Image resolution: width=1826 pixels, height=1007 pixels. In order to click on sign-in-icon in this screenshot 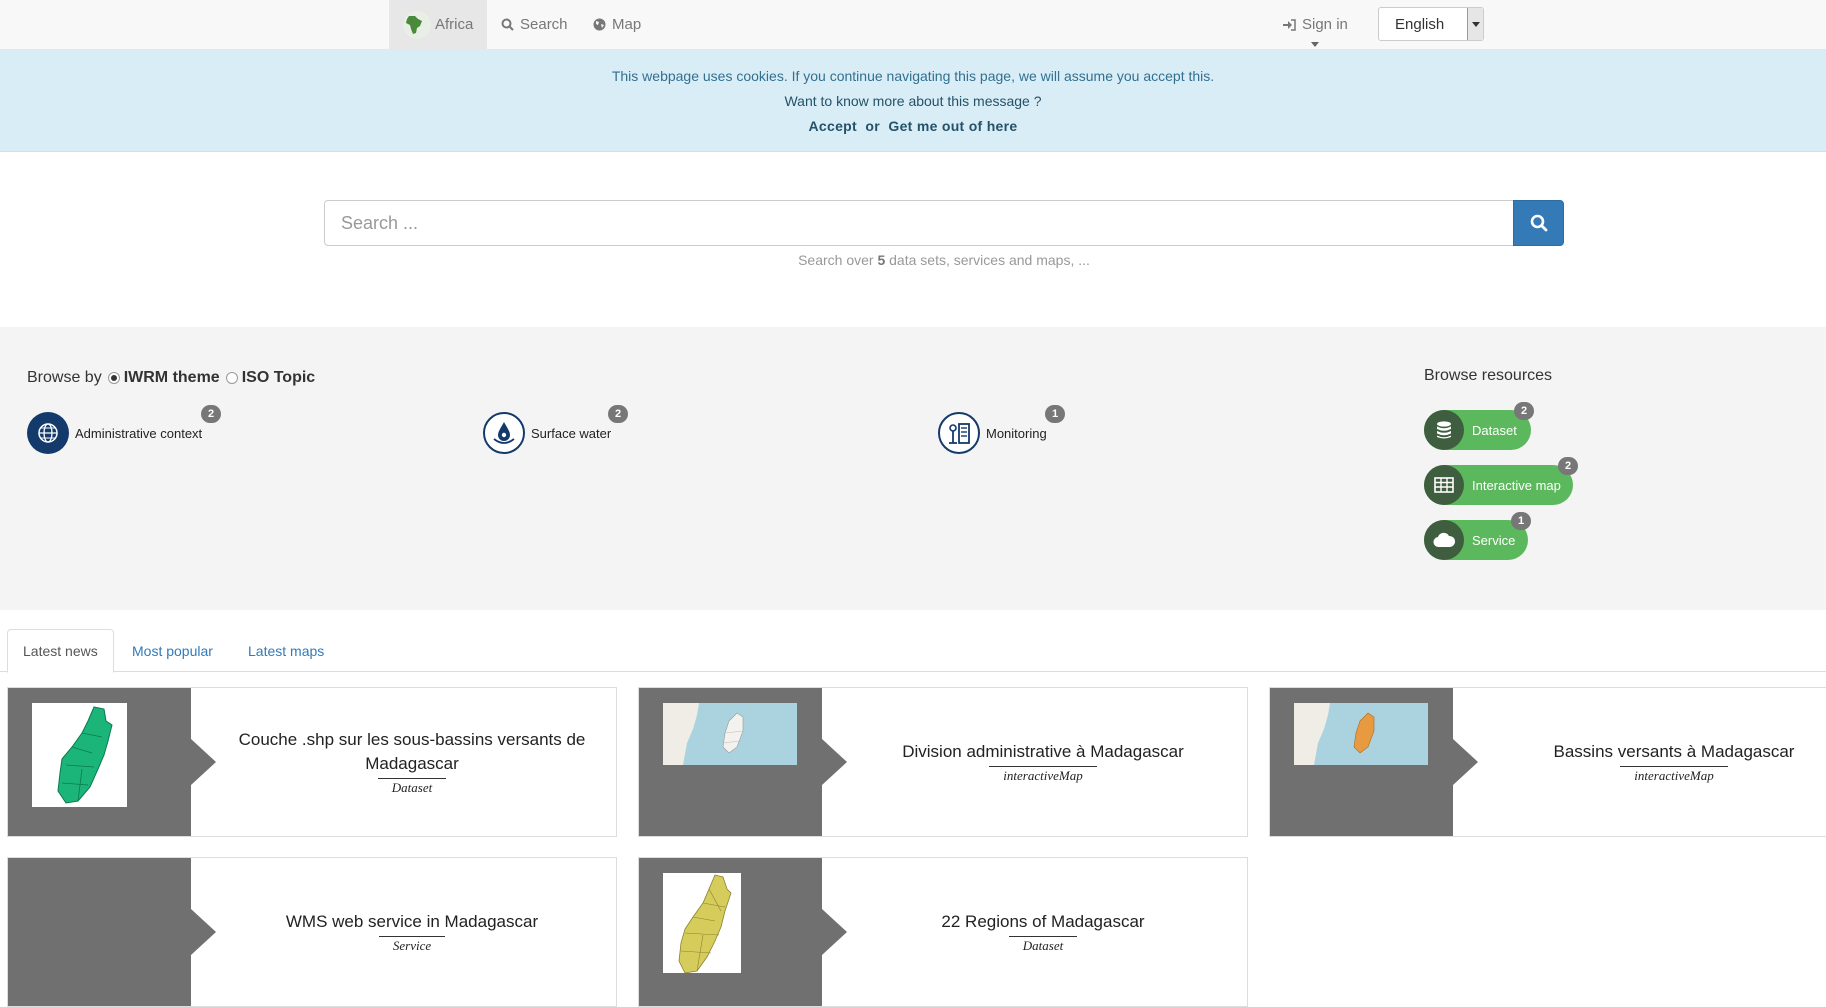, I will do `click(1289, 24)`.